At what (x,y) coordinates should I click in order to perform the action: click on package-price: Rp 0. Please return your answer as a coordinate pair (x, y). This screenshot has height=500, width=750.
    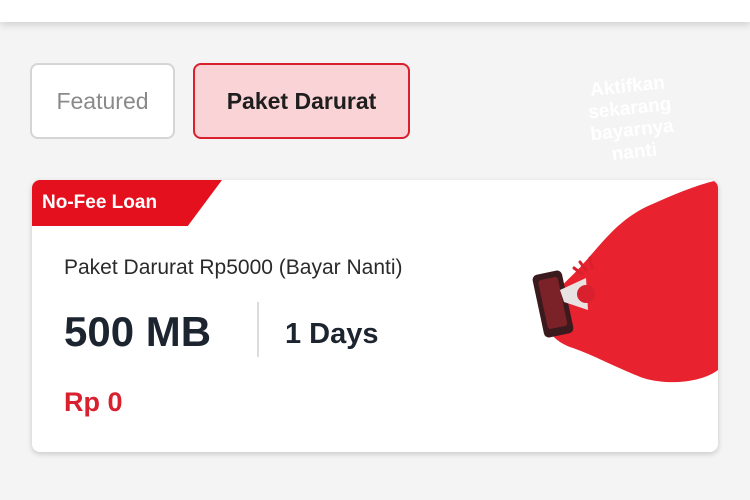
    Looking at the image, I should click on (93, 402).